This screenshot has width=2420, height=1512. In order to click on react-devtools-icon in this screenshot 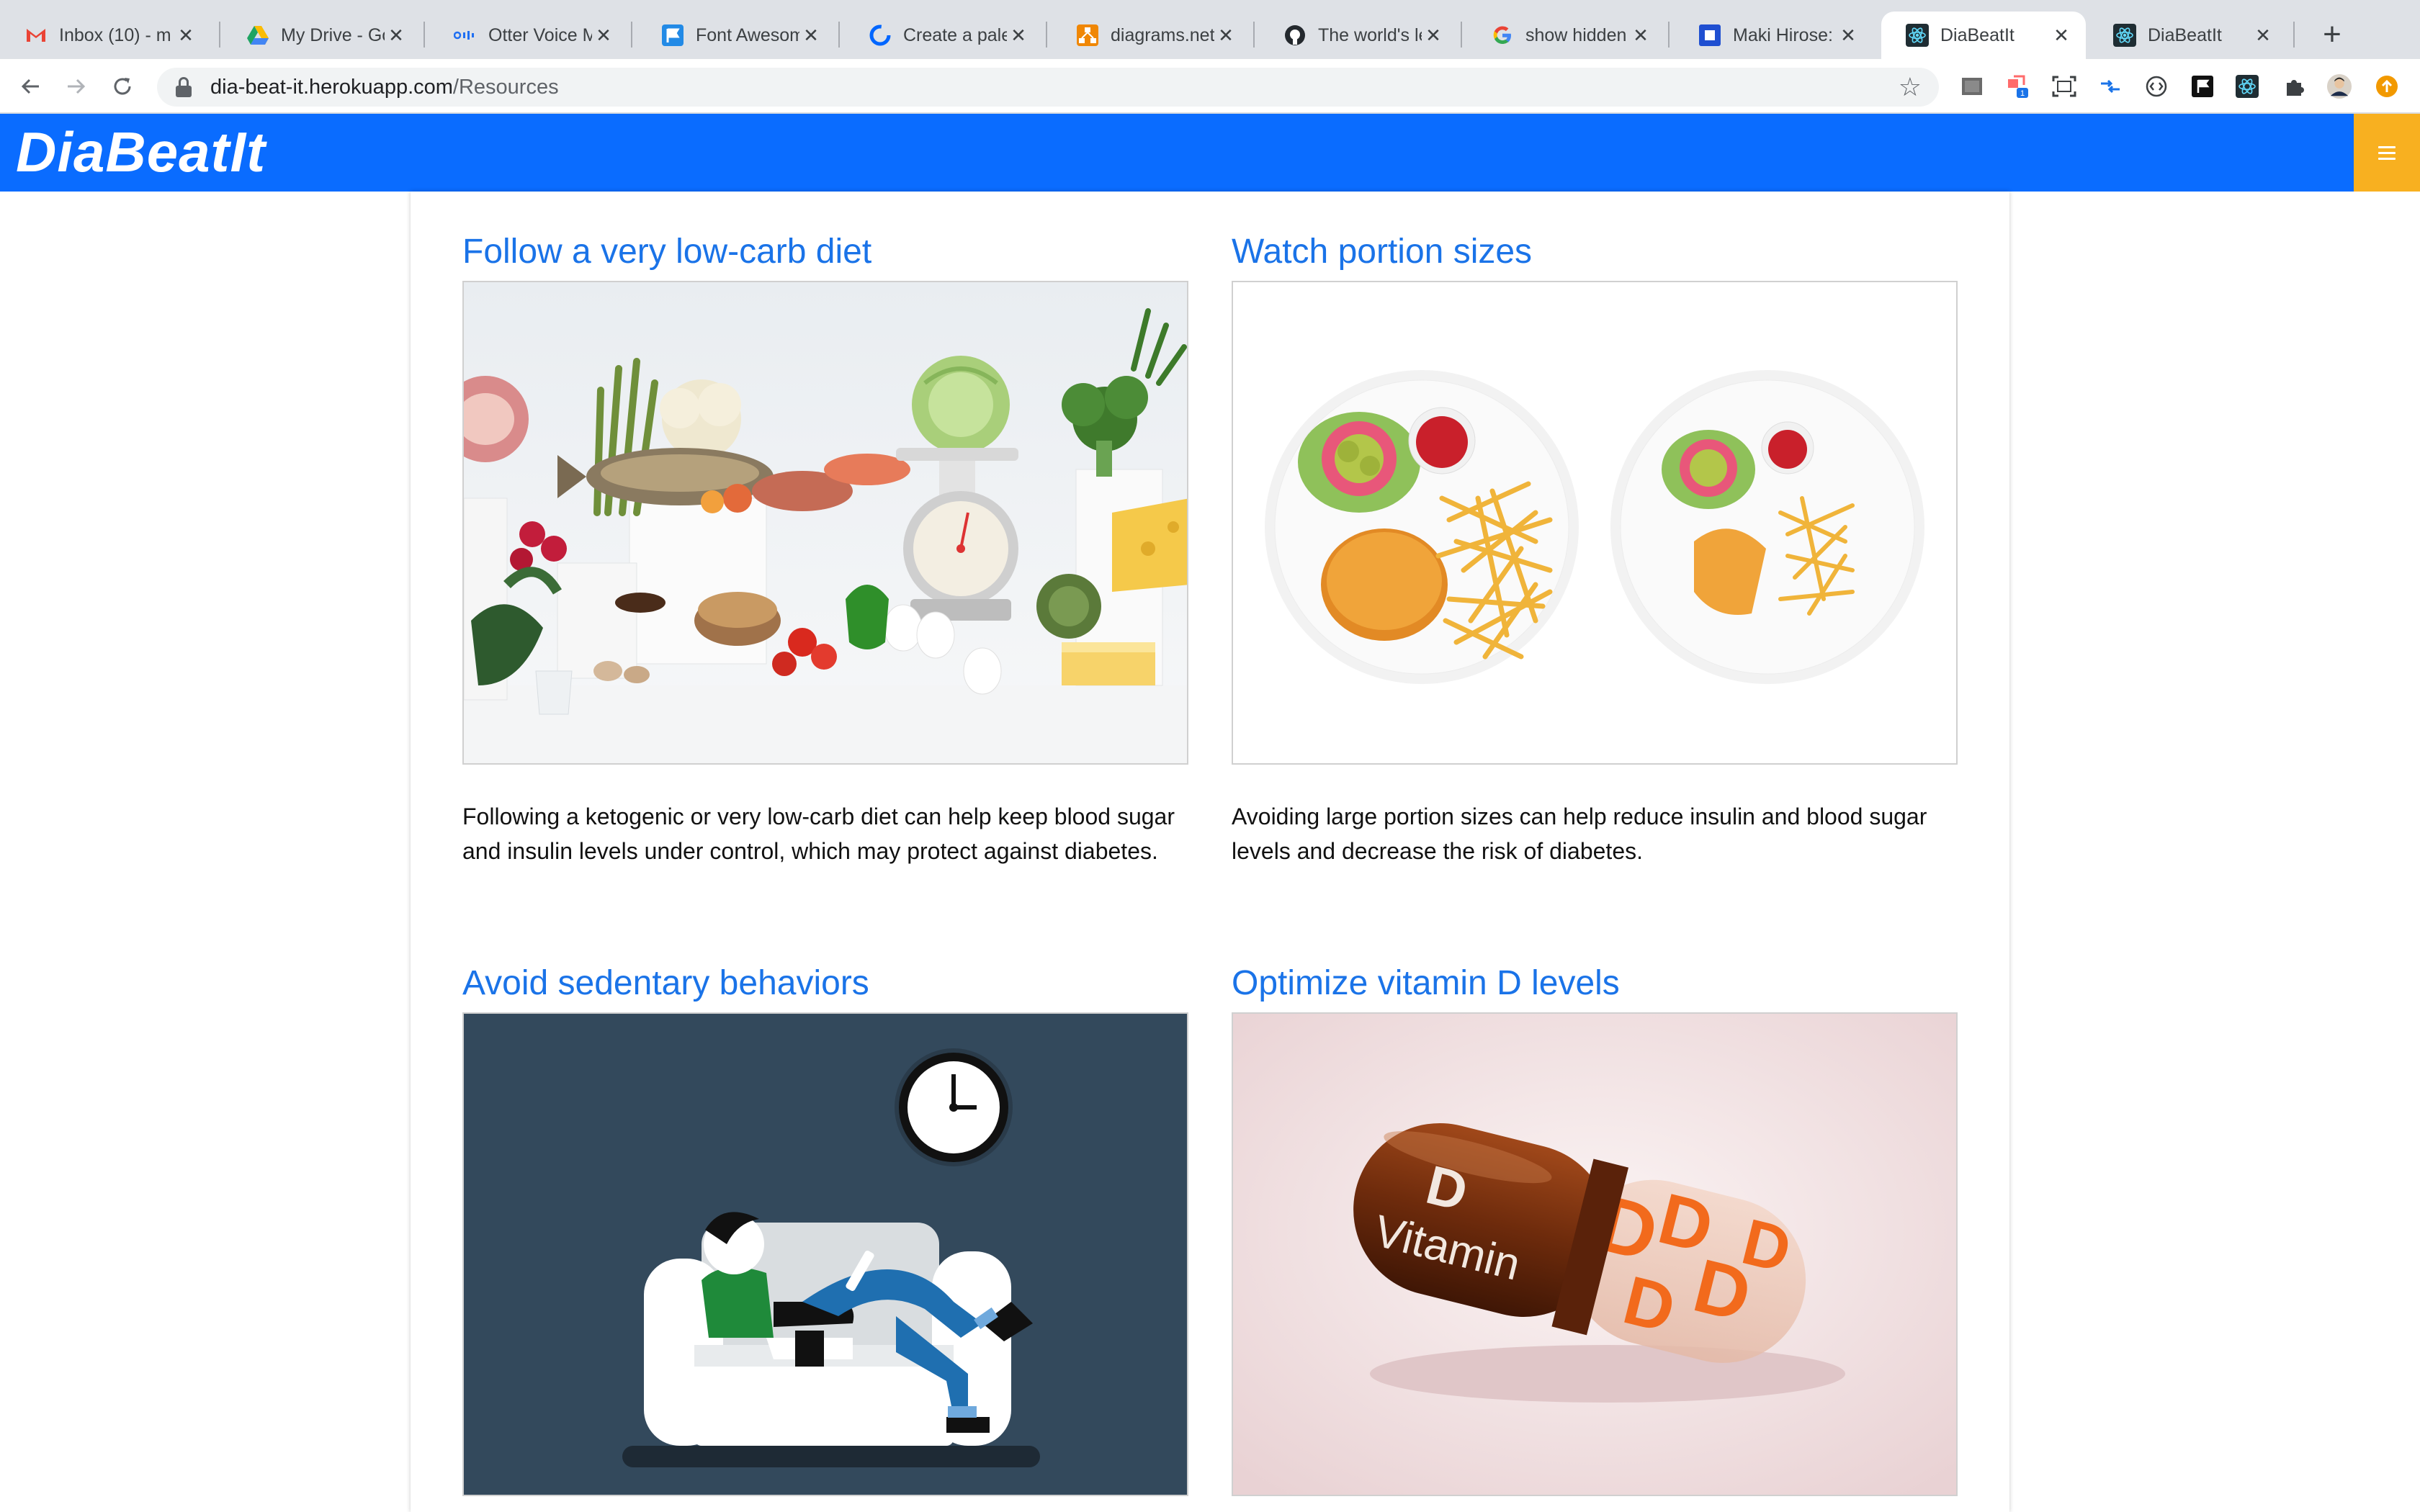, I will do `click(2247, 86)`.